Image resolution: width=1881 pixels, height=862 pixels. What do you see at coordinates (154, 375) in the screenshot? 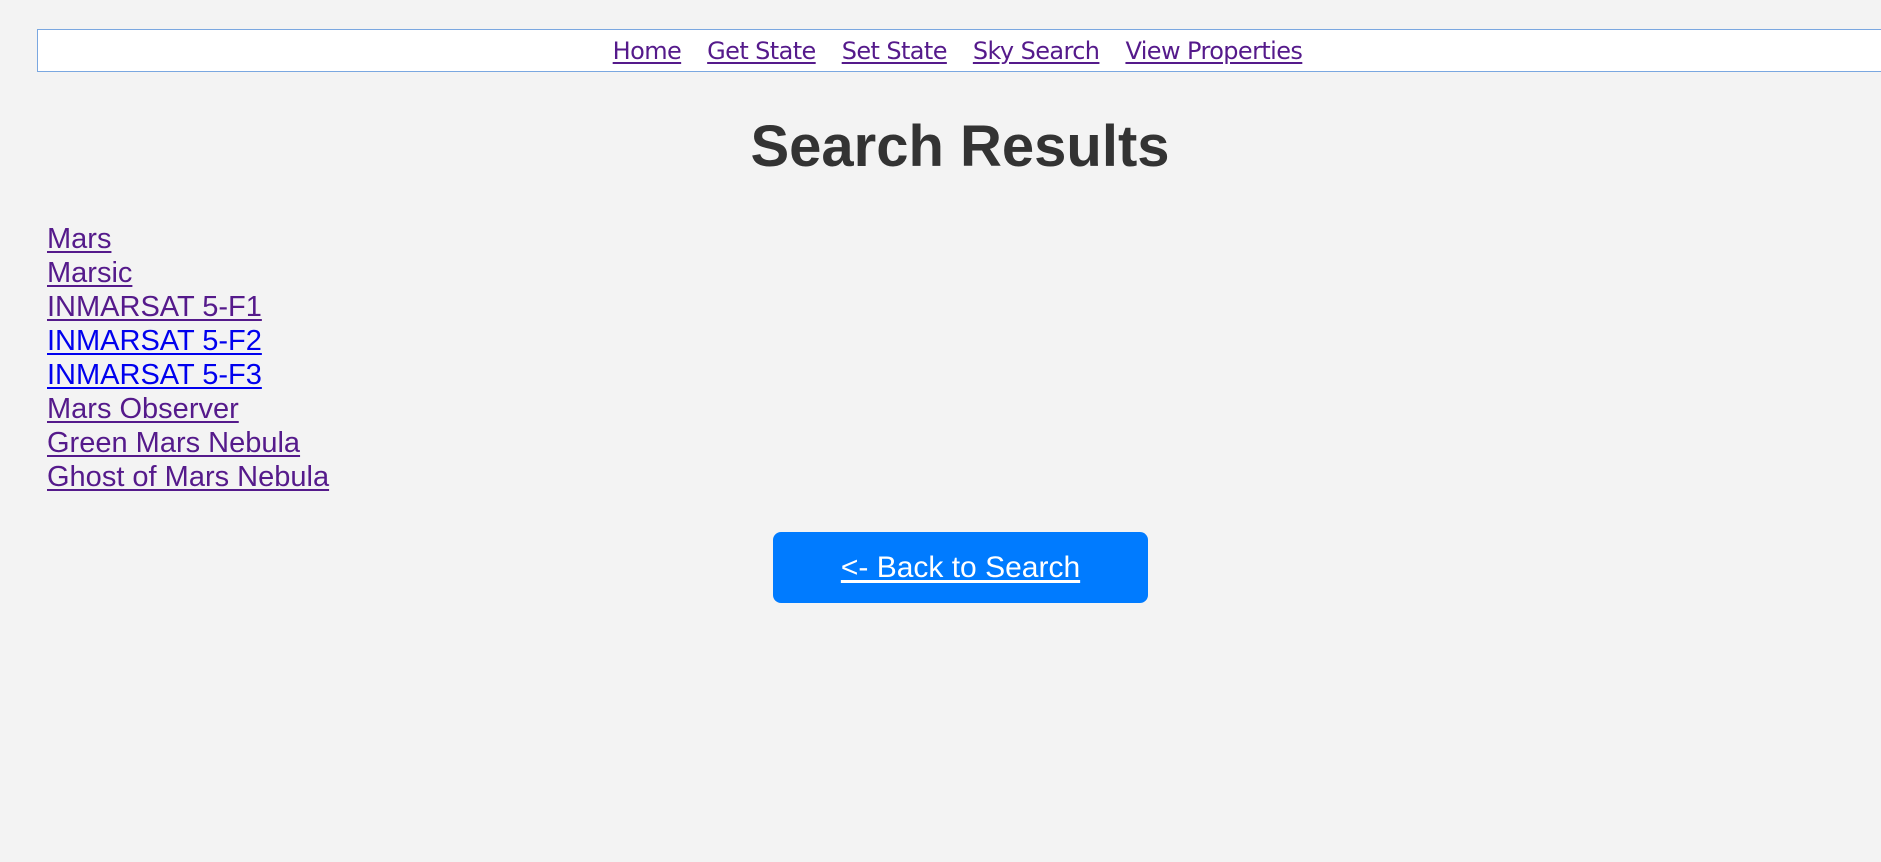
I see `result-link-inmarsat-5-f3: INMARSAT 5-F3` at bounding box center [154, 375].